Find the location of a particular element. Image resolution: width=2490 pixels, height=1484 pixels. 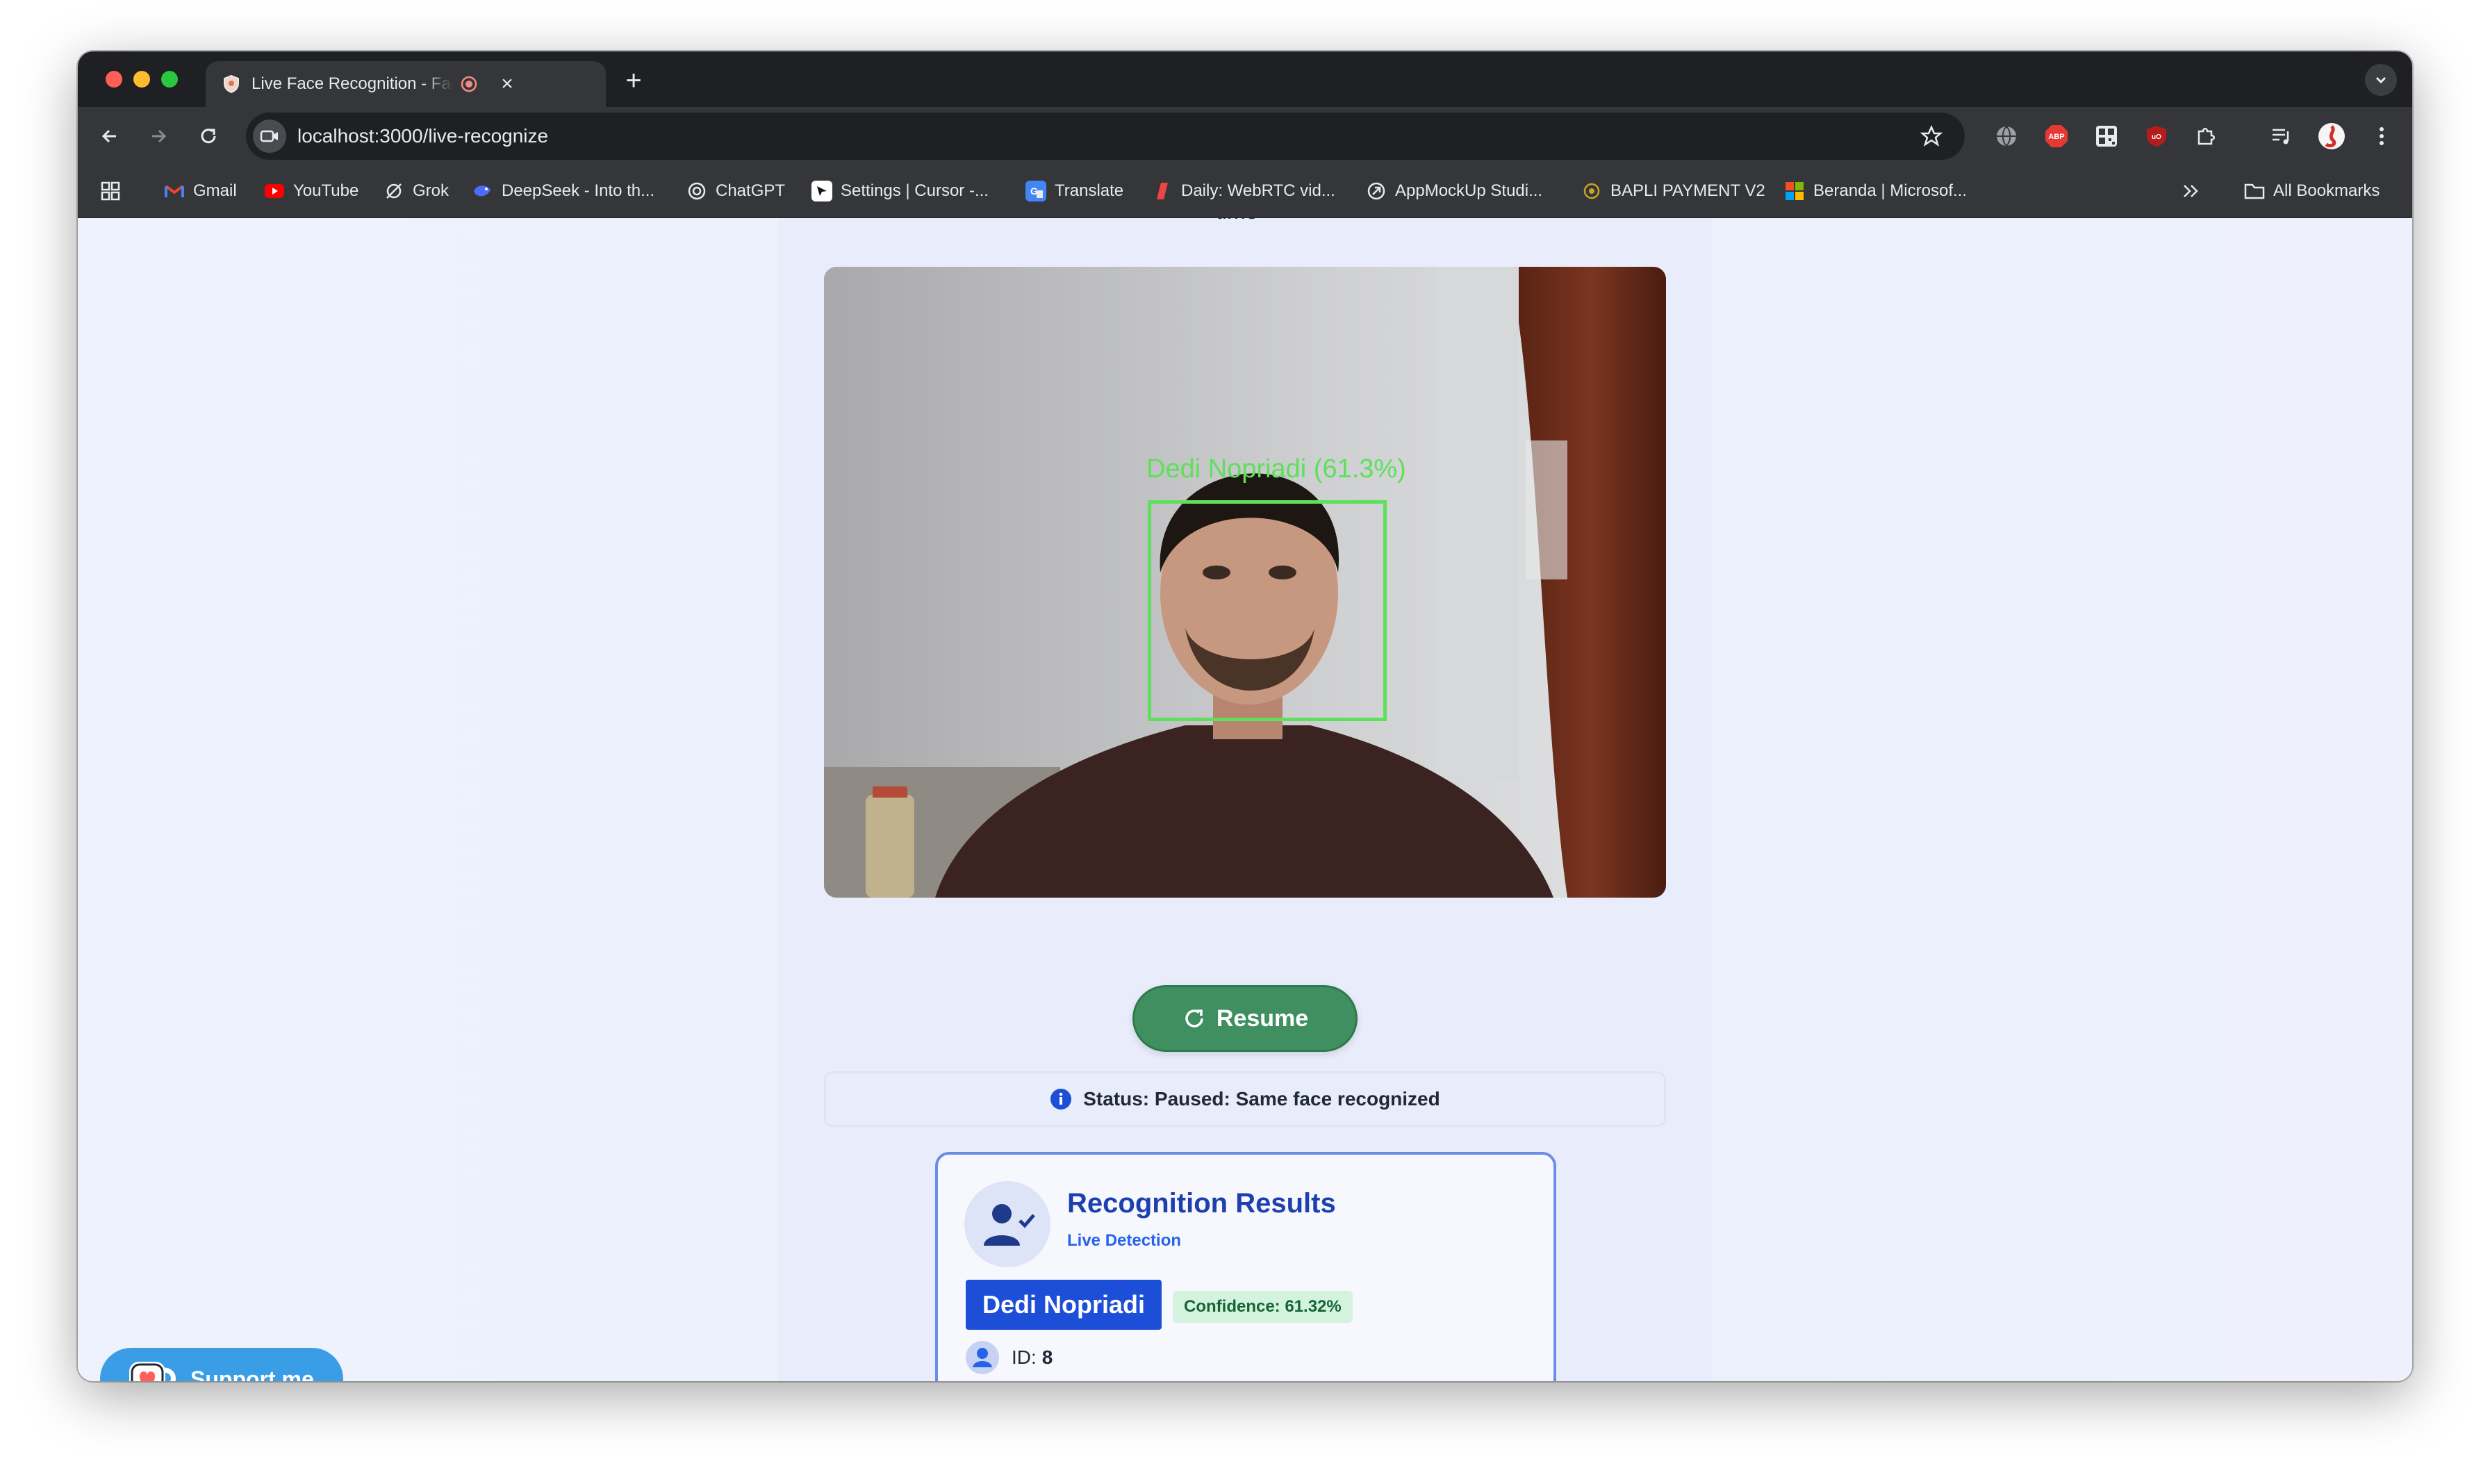

minimize-window-button is located at coordinates (141, 79).